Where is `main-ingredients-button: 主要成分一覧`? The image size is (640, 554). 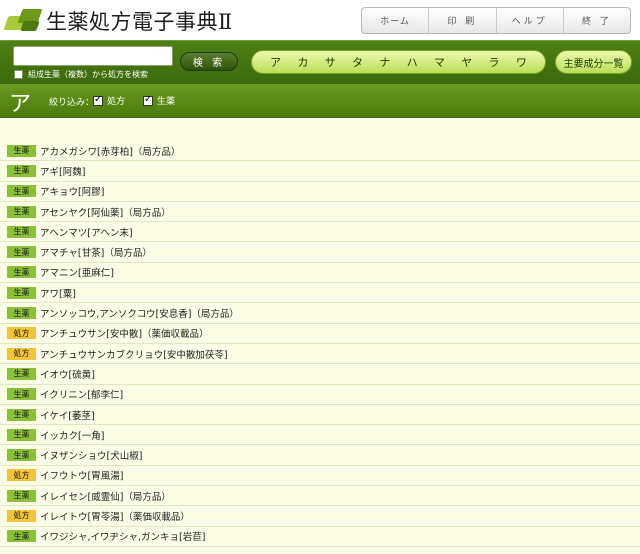 main-ingredients-button: 主要成分一覧 is located at coordinates (593, 62).